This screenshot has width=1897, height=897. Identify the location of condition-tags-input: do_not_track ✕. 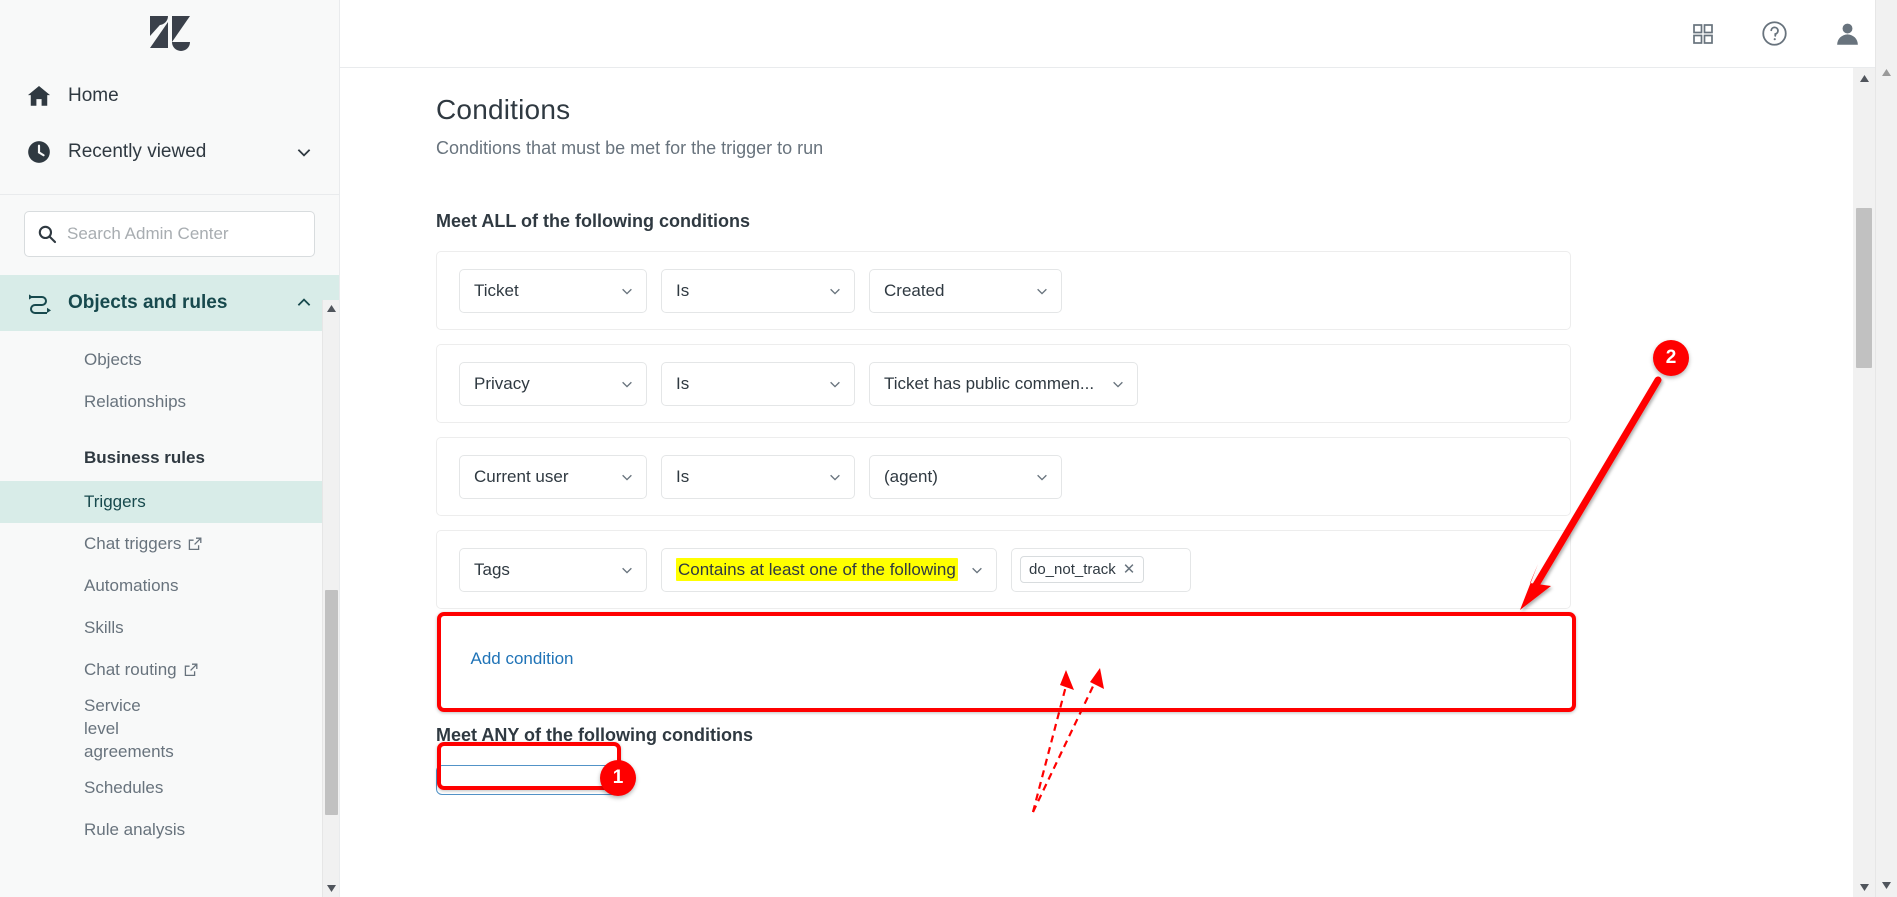
(1101, 569).